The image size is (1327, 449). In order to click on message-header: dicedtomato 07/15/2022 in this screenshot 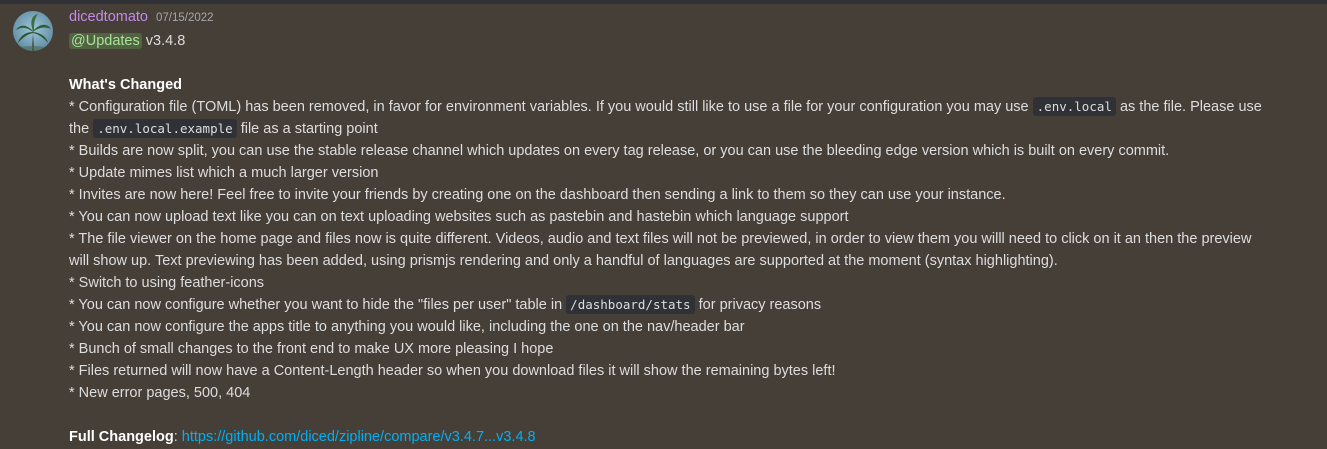, I will do `click(141, 19)`.